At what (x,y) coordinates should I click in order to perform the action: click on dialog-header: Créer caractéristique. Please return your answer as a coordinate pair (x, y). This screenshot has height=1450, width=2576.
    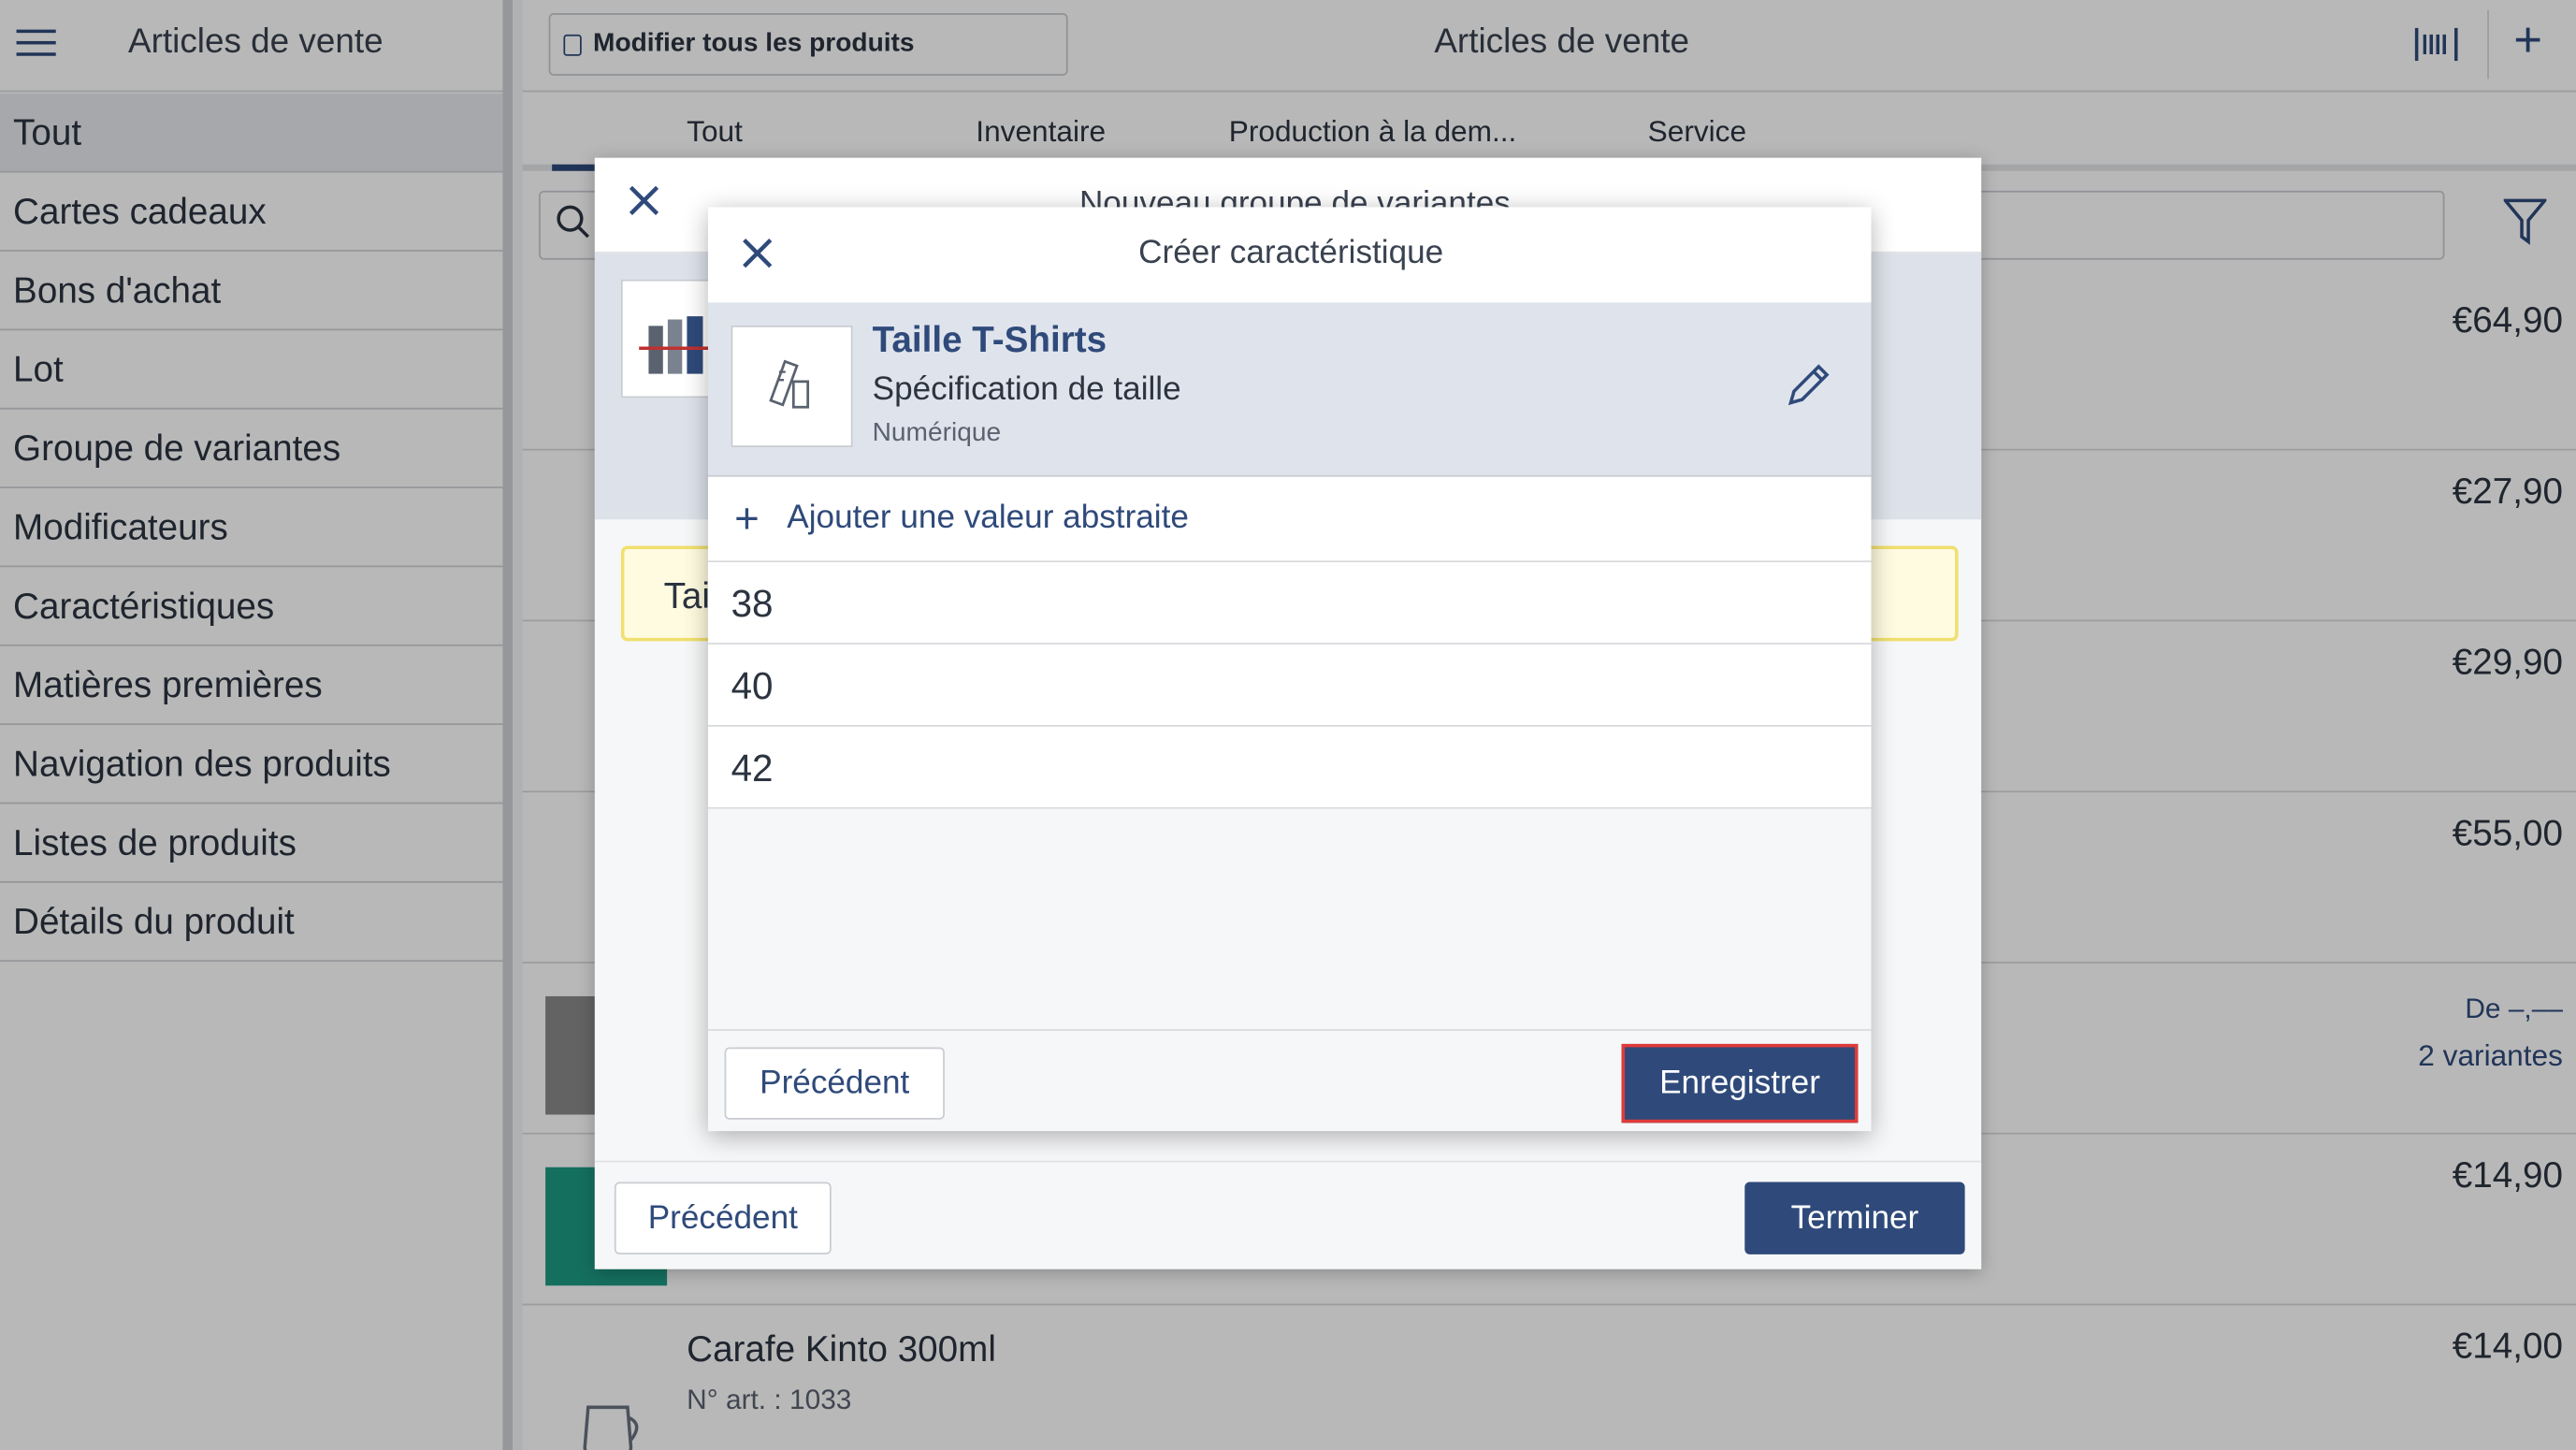
    Looking at the image, I should click on (1289, 255).